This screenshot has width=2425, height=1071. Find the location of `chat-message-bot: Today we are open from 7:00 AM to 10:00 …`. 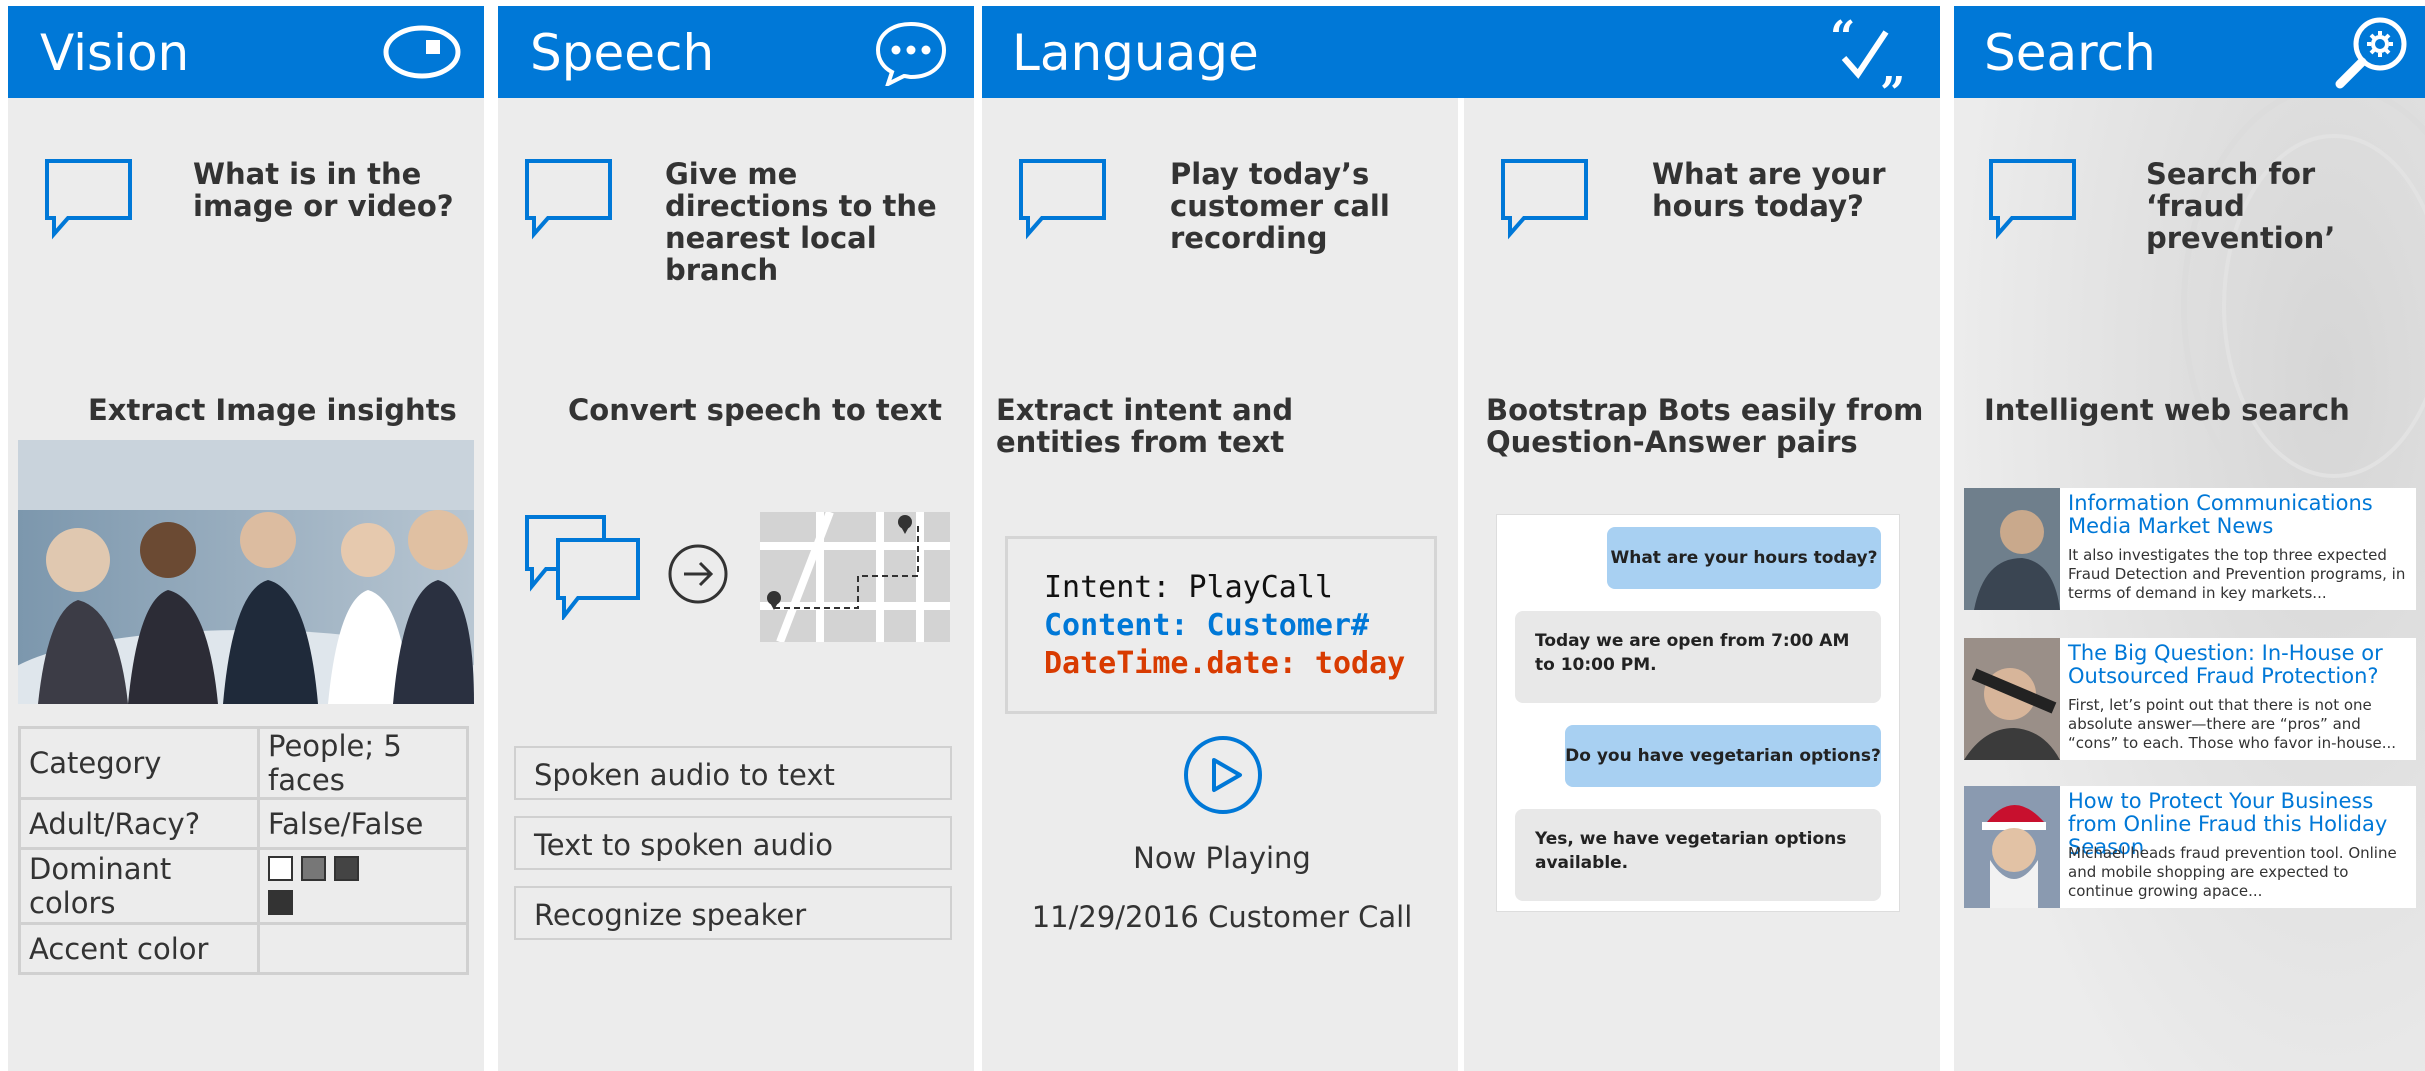

chat-message-bot: Today we are open from 7:00 AM to 10:00 … is located at coordinates (1698, 657).